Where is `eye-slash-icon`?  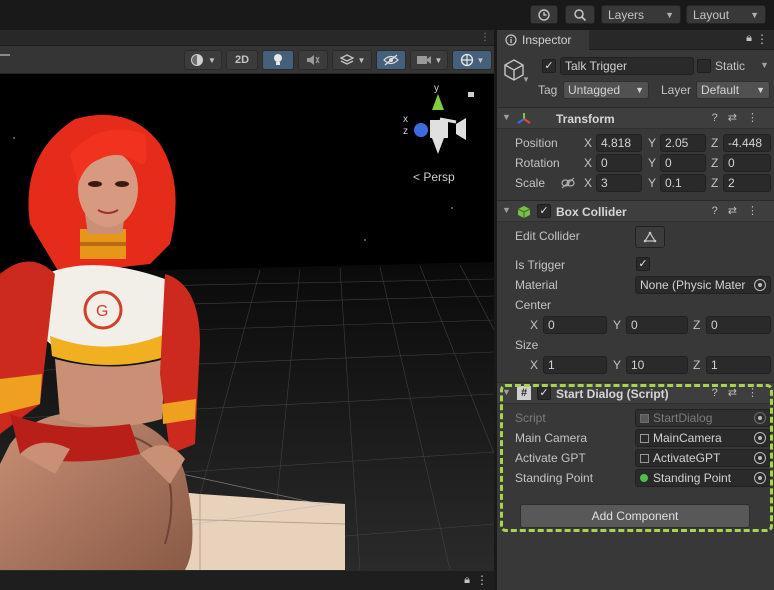 eye-slash-icon is located at coordinates (391, 60).